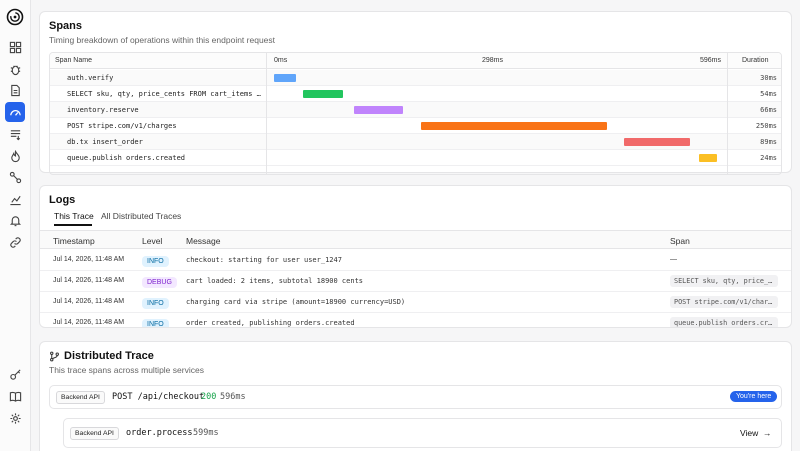 Image resolution: width=800 pixels, height=451 pixels. I want to click on flame-icon, so click(15, 156).